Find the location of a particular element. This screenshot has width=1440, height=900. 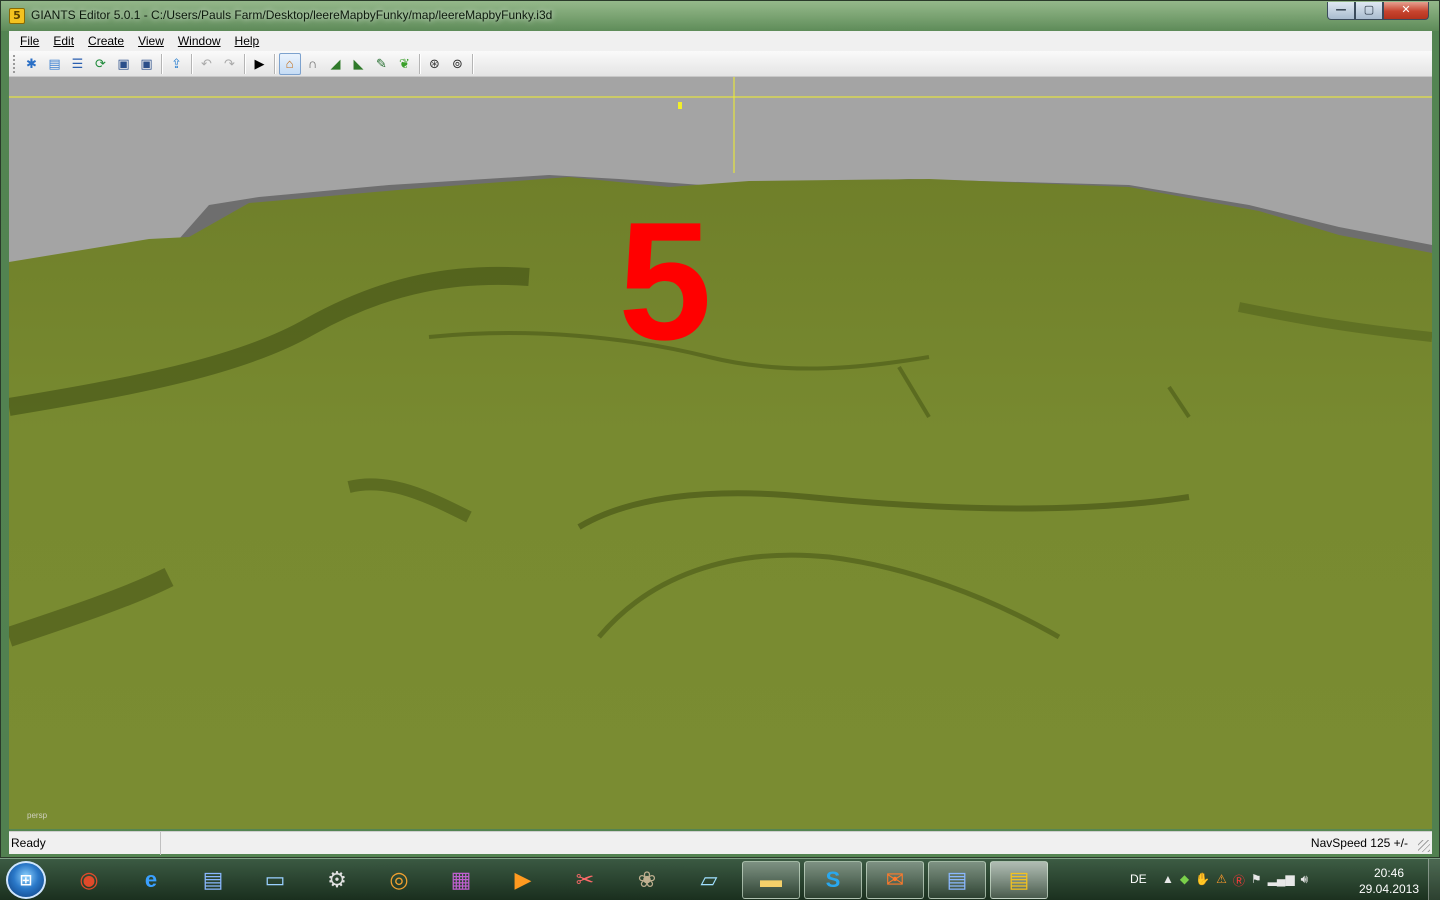

taskbar-winrar: ▦ is located at coordinates (461, 880).